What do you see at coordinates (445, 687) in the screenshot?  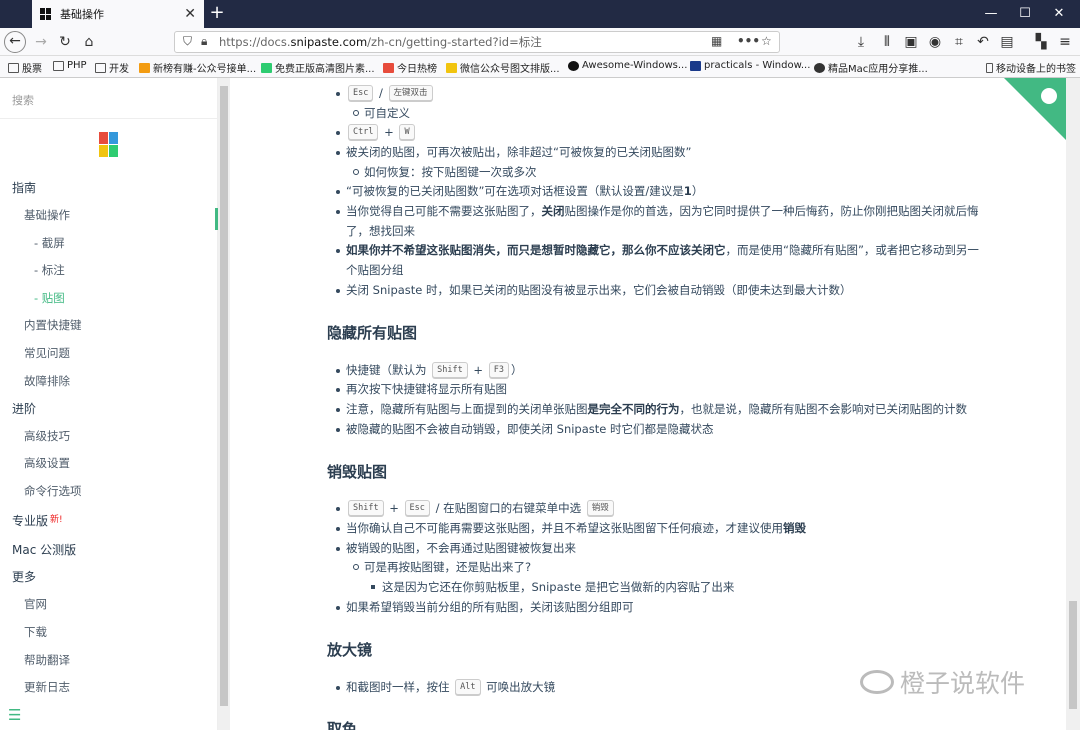 I see `list-item: 和截图时一样，按住 Alt 可唤出放大镜` at bounding box center [445, 687].